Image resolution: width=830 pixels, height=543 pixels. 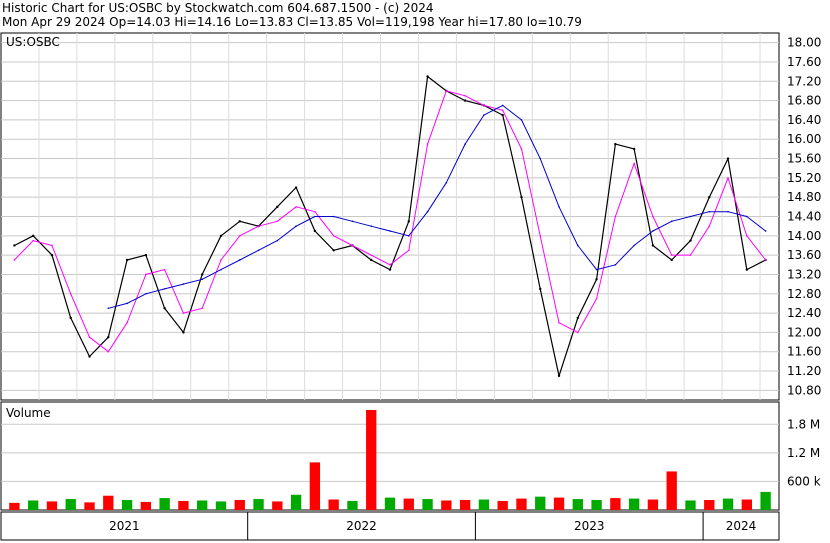 I want to click on price-tick-label: 17.20, so click(x=804, y=81).